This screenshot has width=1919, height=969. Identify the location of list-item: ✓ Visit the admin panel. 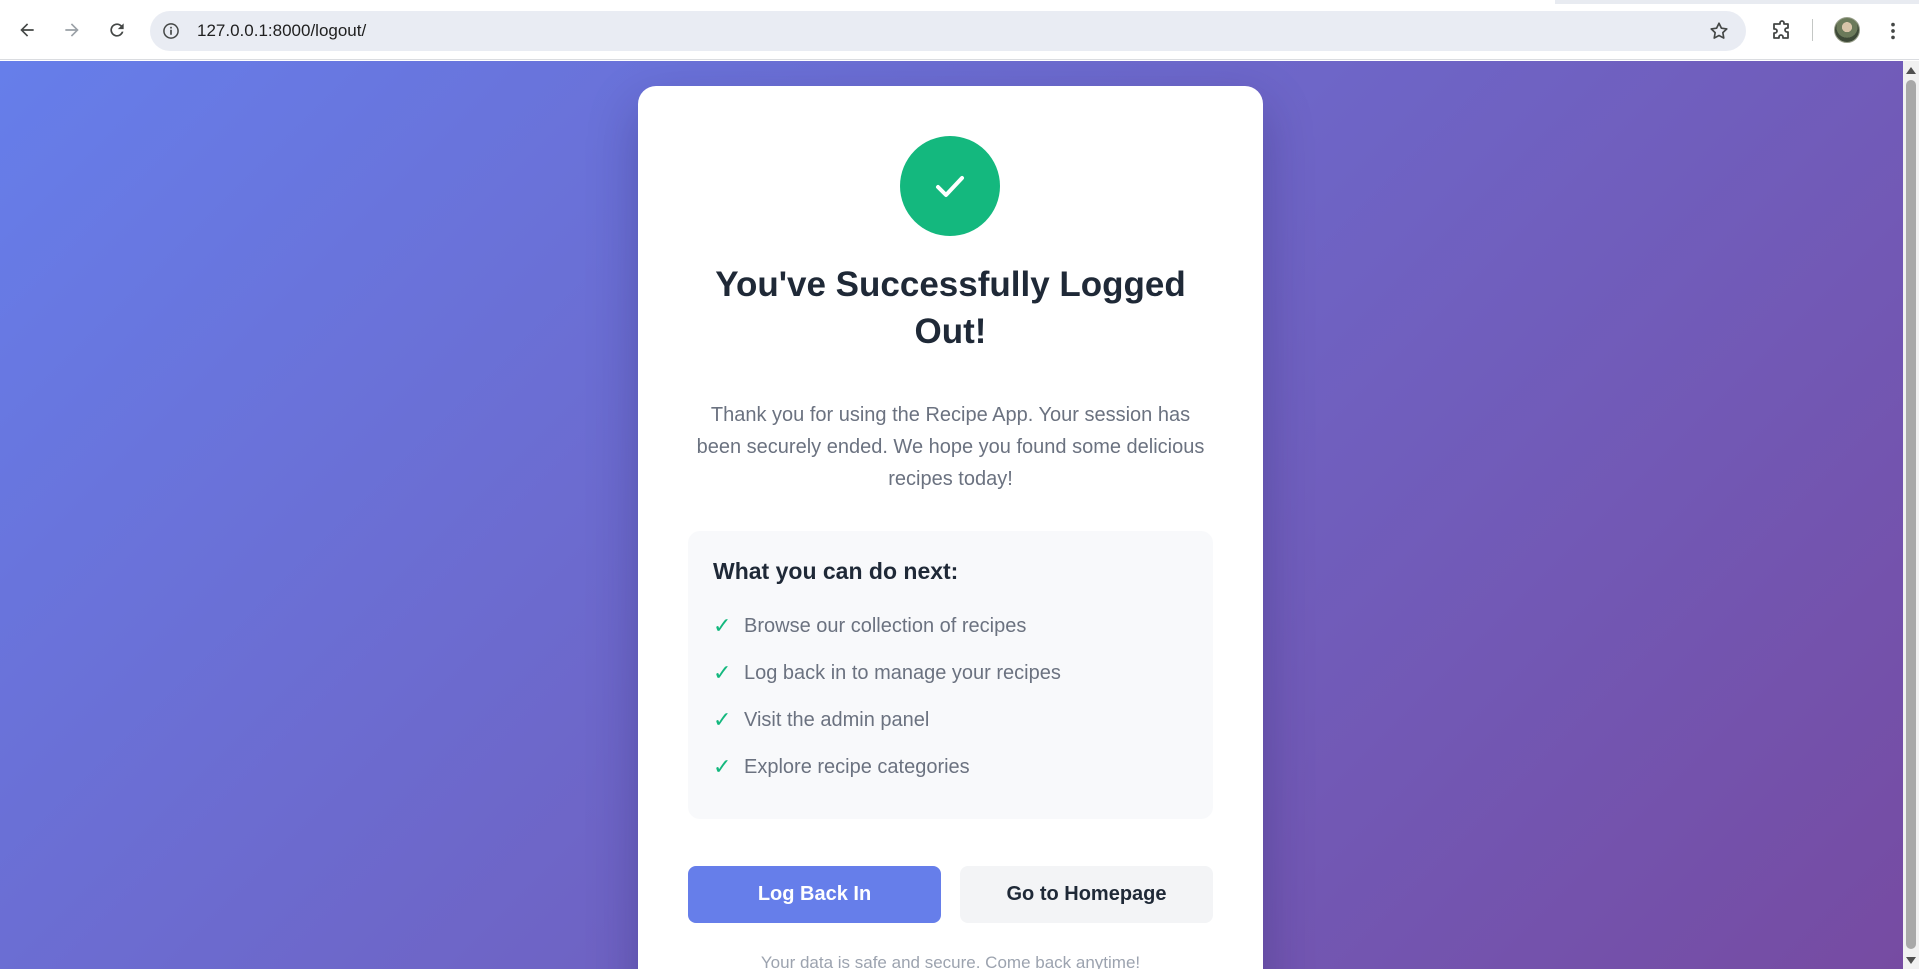
(887, 731).